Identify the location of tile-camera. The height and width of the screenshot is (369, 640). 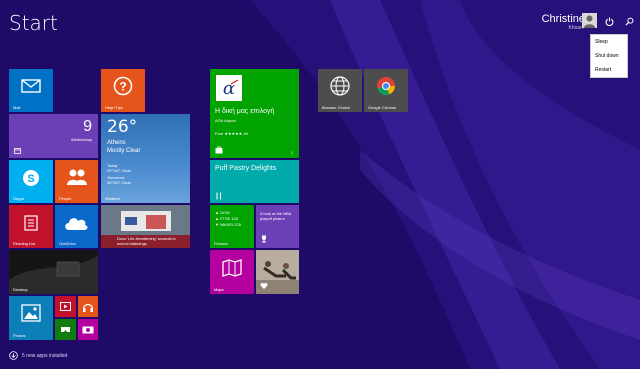
(88, 329).